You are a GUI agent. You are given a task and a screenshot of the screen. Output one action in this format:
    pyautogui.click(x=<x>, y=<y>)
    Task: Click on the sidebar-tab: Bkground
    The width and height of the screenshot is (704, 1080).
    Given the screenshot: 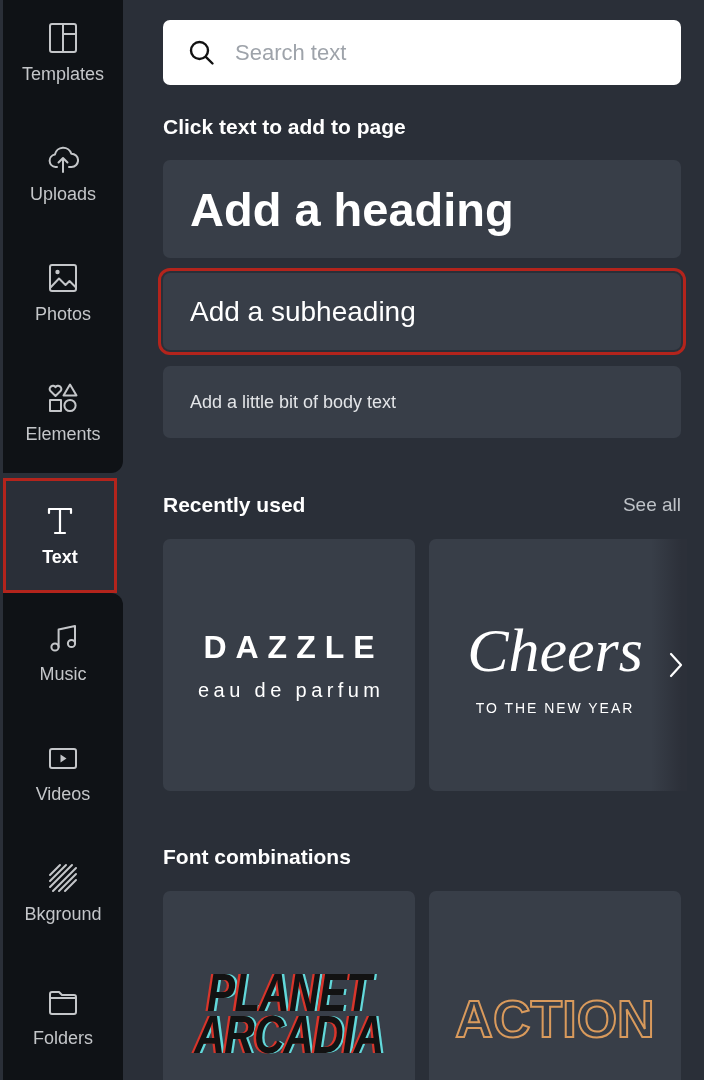 What is the action you would take?
    pyautogui.click(x=63, y=893)
    